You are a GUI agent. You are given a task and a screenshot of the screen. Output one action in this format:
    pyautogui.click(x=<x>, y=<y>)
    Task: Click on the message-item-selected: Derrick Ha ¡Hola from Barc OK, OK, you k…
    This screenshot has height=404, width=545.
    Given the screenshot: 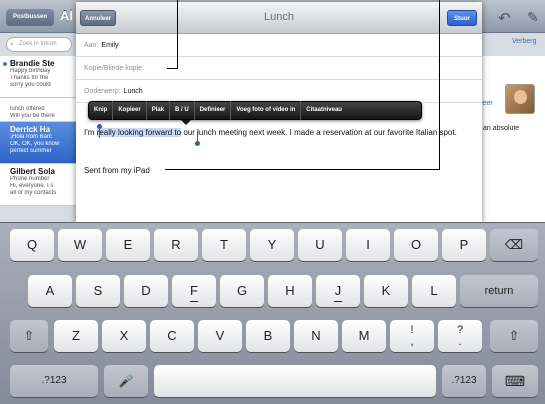 What is the action you would take?
    pyautogui.click(x=38, y=143)
    